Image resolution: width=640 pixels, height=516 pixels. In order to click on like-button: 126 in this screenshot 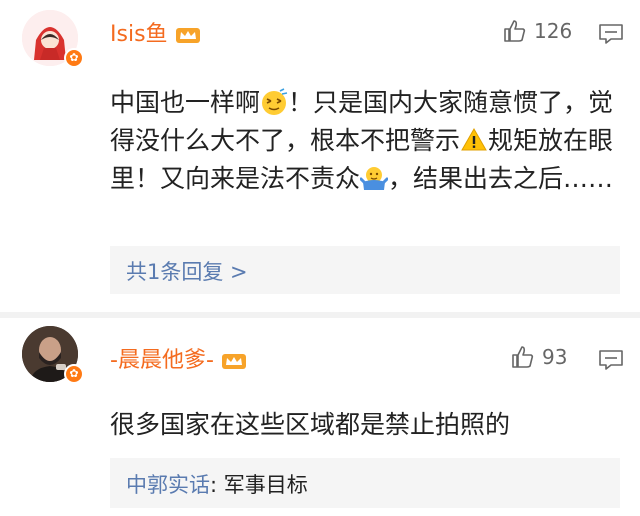, I will do `click(537, 31)`.